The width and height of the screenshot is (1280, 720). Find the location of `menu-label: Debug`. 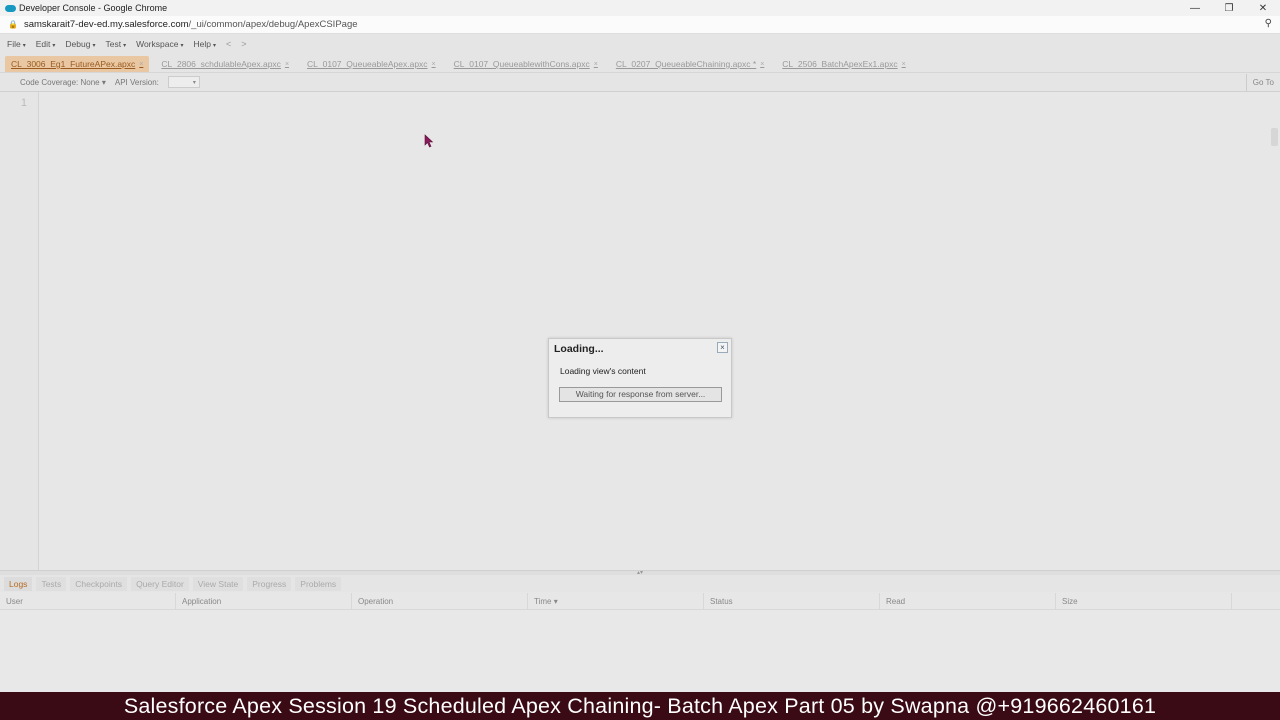

menu-label: Debug is located at coordinates (78, 43).